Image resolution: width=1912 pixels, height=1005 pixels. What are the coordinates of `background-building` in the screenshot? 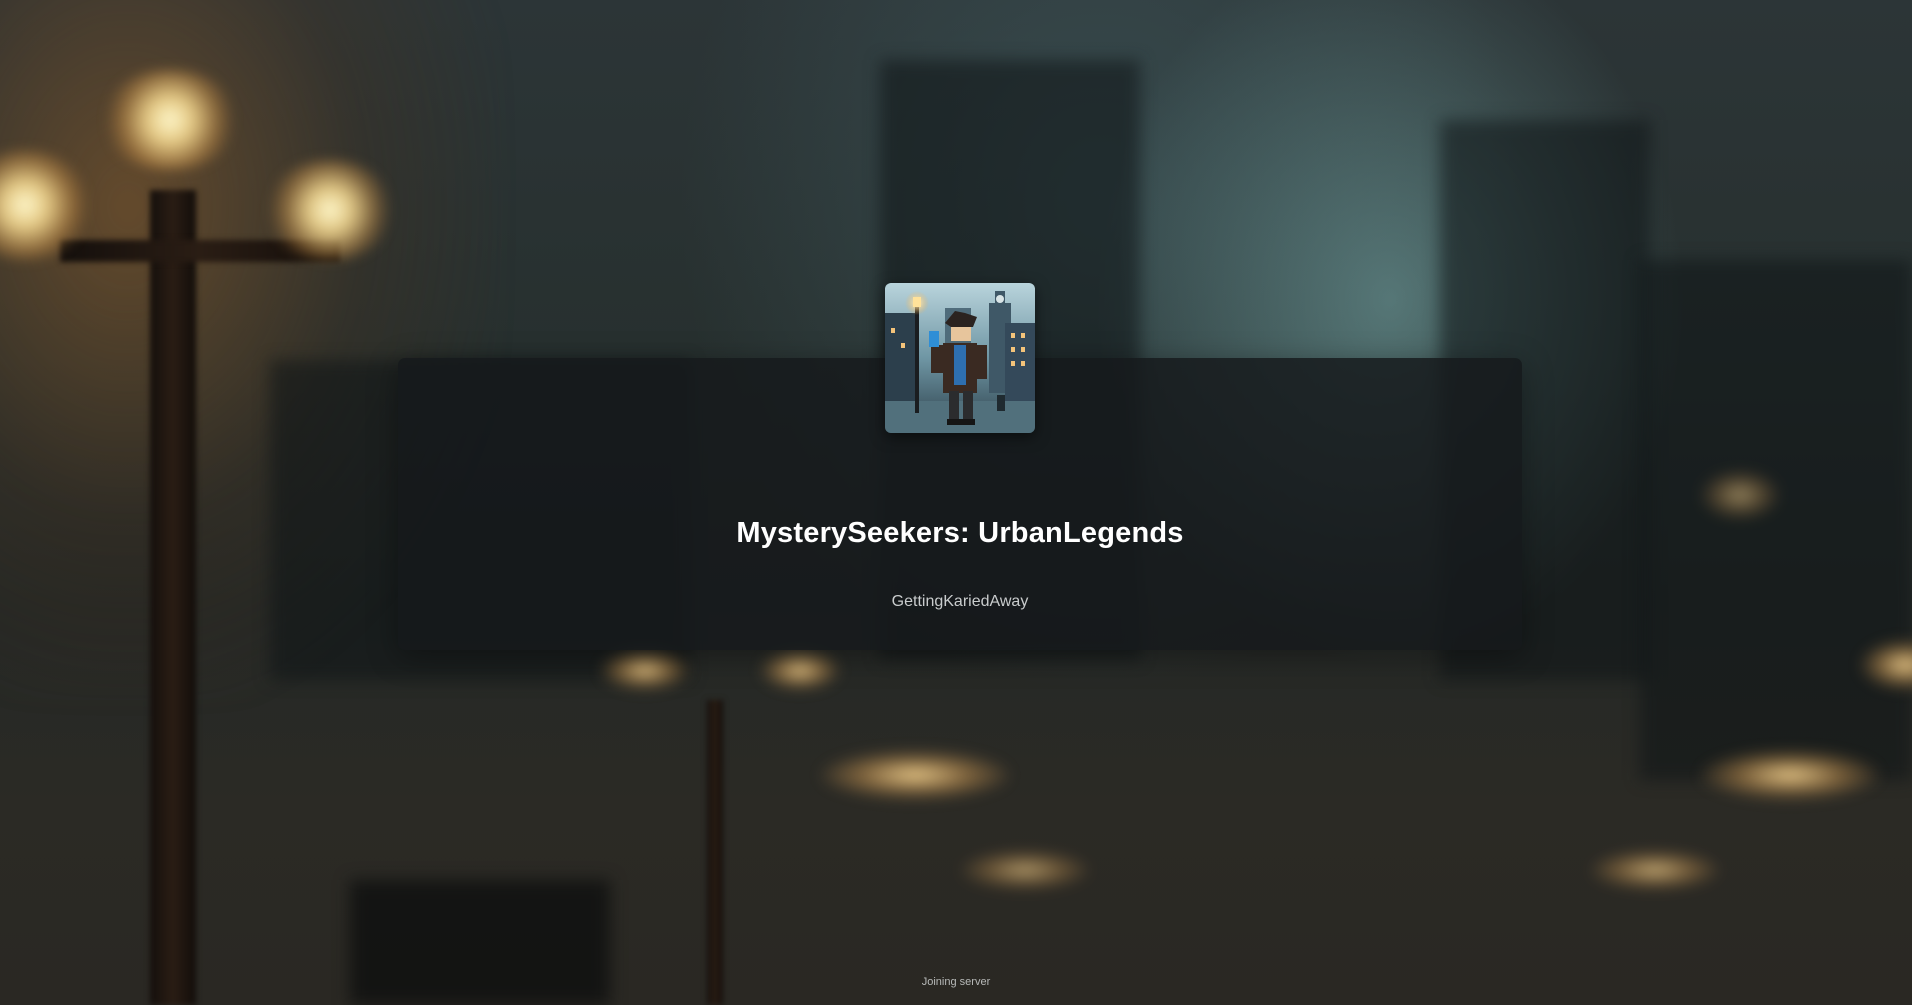 It's located at (1776, 520).